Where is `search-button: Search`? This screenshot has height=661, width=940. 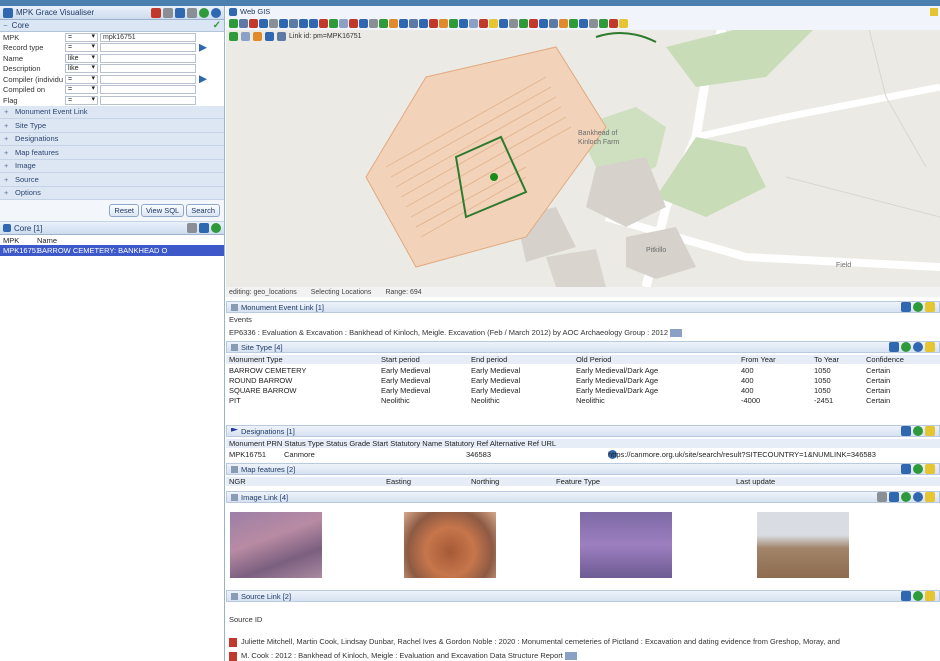 search-button: Search is located at coordinates (203, 210).